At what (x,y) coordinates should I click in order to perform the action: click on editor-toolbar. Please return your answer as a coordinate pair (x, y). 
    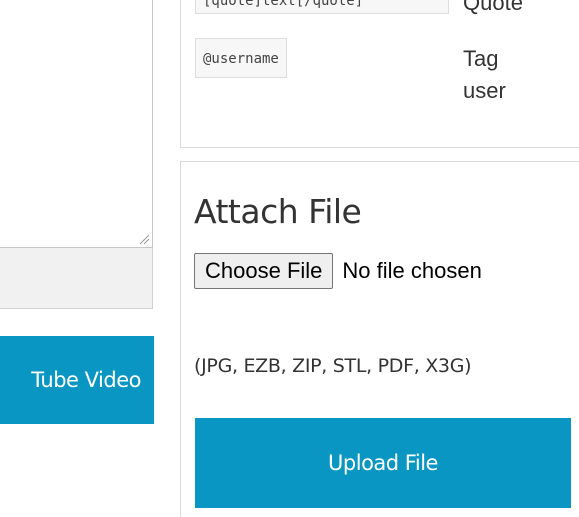
    Looking at the image, I should click on (76, 278).